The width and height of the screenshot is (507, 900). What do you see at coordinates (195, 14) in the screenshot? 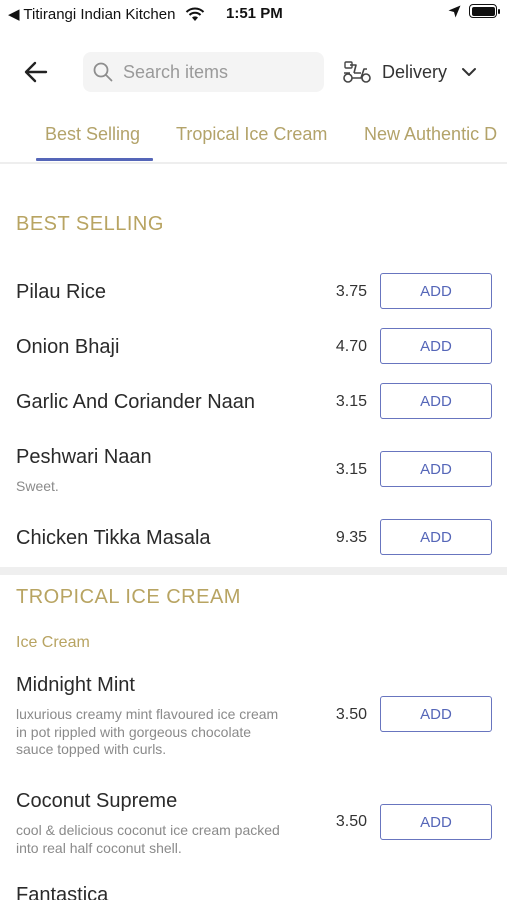
I see `wifi-icon` at bounding box center [195, 14].